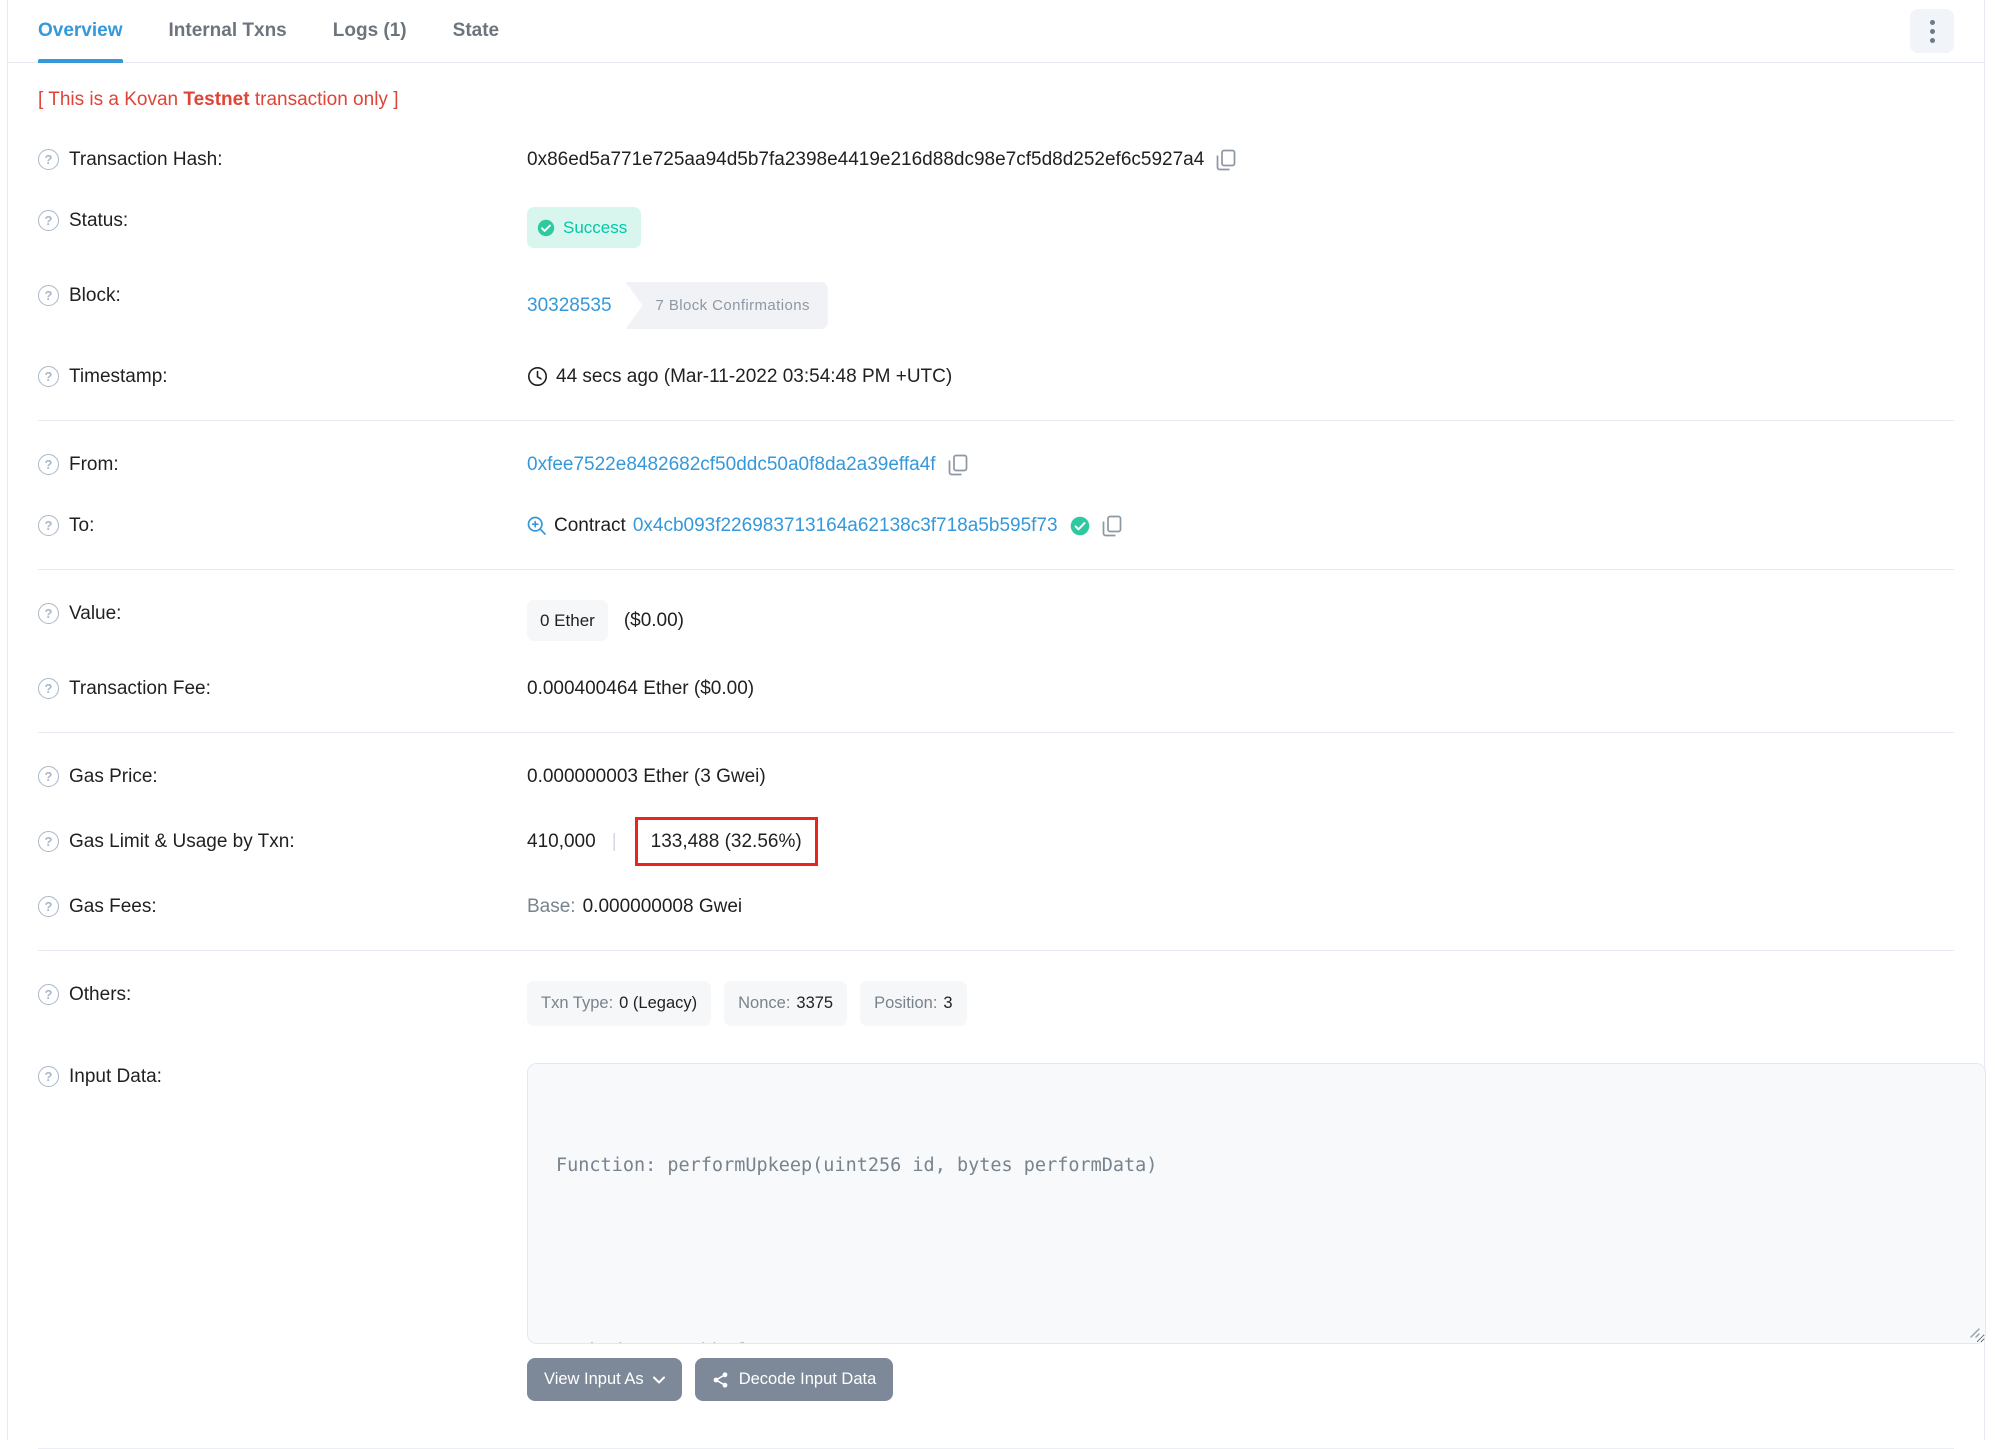 Image resolution: width=1999 pixels, height=1449 pixels. What do you see at coordinates (546, 227) in the screenshot?
I see `check-circle-icon` at bounding box center [546, 227].